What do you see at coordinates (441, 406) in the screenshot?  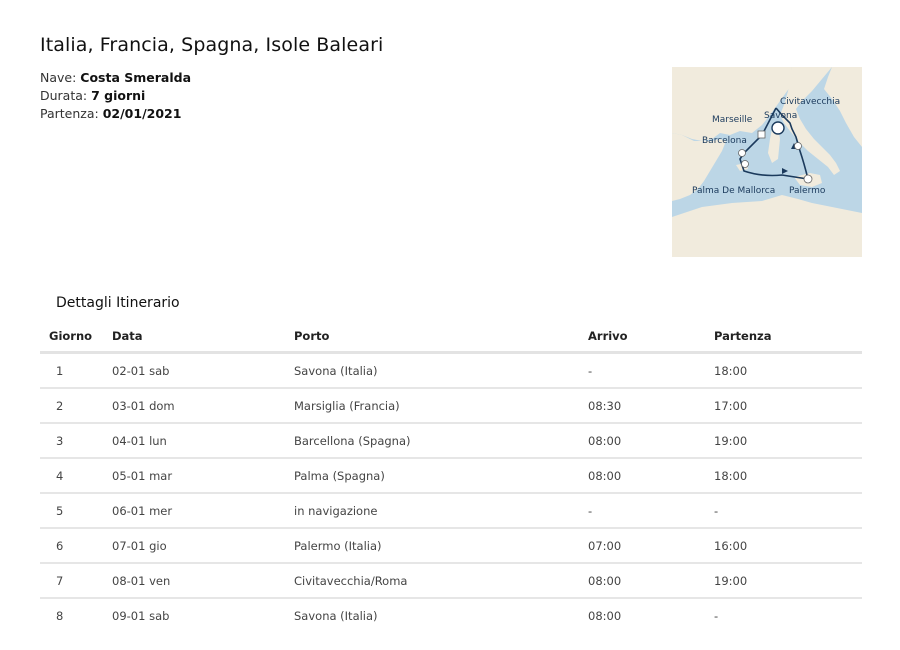 I see `cell-port: Marsiglia (Francia)` at bounding box center [441, 406].